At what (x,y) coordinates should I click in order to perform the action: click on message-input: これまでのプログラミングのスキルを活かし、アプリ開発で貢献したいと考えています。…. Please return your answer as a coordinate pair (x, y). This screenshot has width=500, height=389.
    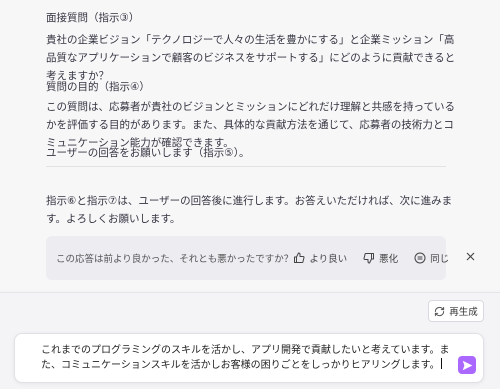
    Looking at the image, I should click on (249, 358).